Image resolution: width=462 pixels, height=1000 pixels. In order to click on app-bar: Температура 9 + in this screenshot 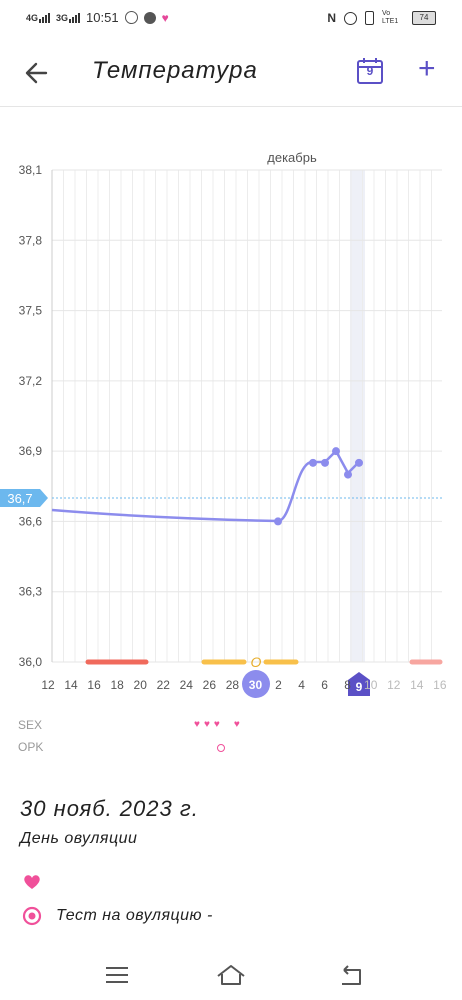, I will do `click(231, 73)`.